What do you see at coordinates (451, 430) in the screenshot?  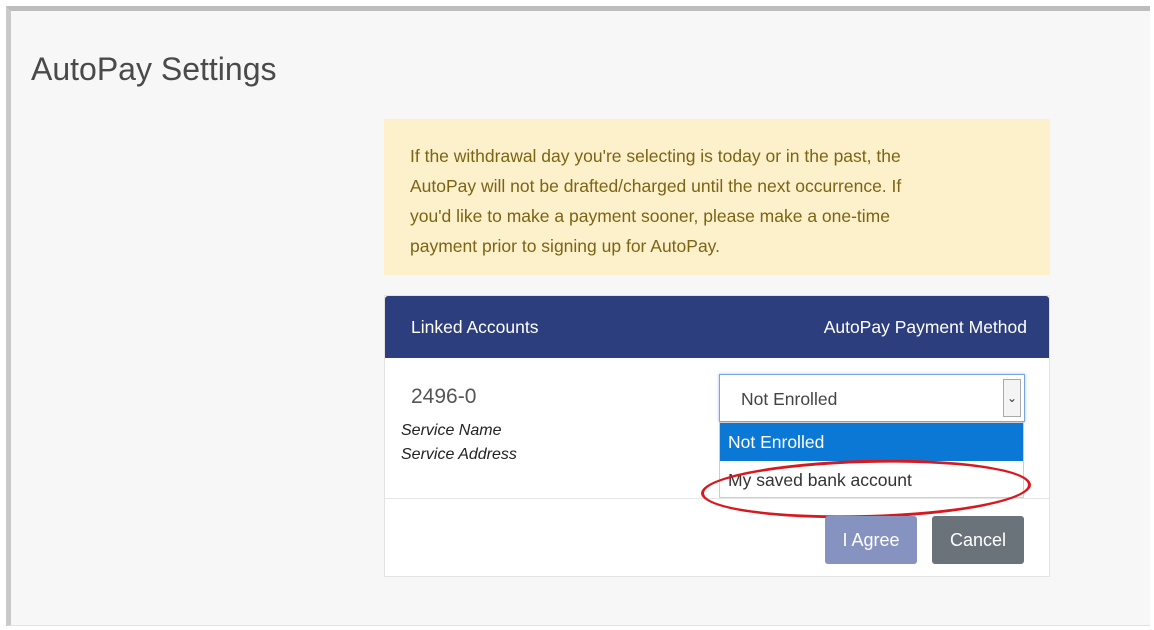 I see `service-name: Service Name` at bounding box center [451, 430].